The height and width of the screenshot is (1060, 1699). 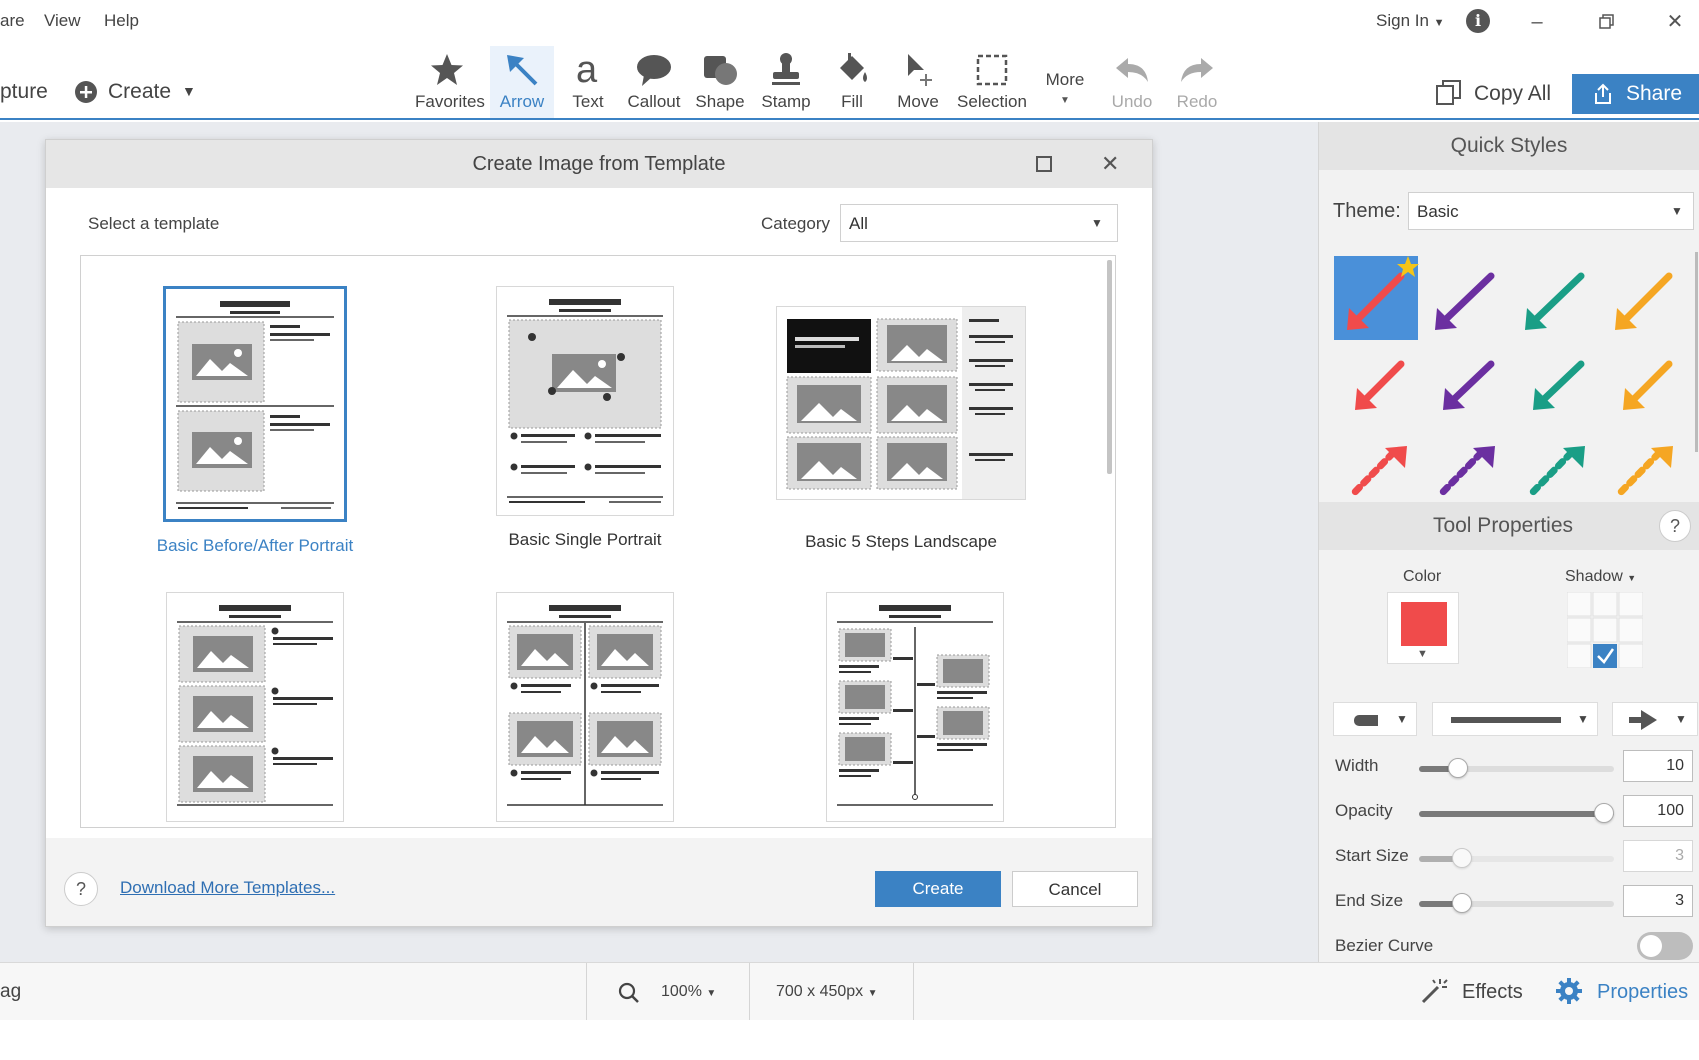 What do you see at coordinates (853, 67) in the screenshot?
I see `fill-icon` at bounding box center [853, 67].